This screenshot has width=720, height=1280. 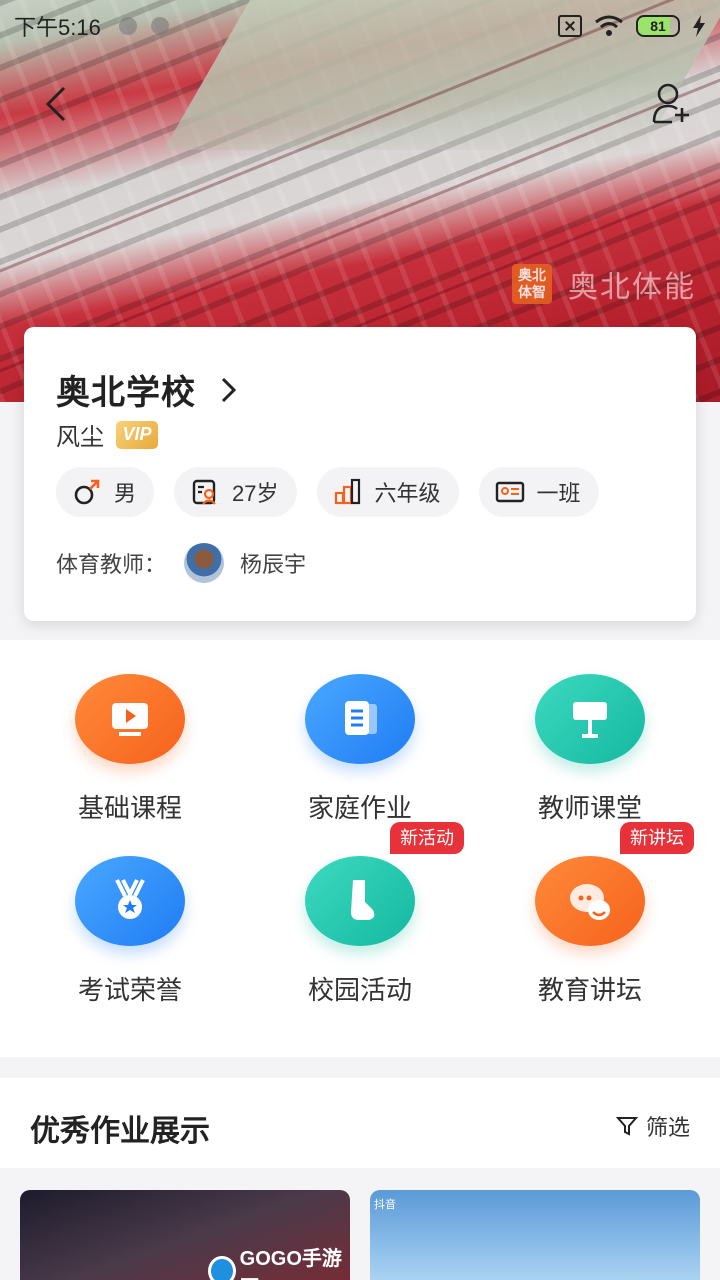 I want to click on back-arrow-icon, so click(x=55, y=104).